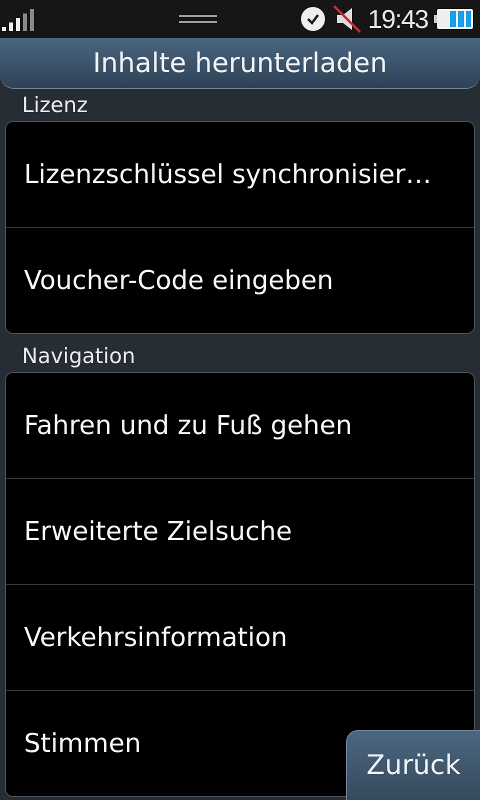 Image resolution: width=480 pixels, height=800 pixels. What do you see at coordinates (83, 743) in the screenshot?
I see `menu-item: Stimmen` at bounding box center [83, 743].